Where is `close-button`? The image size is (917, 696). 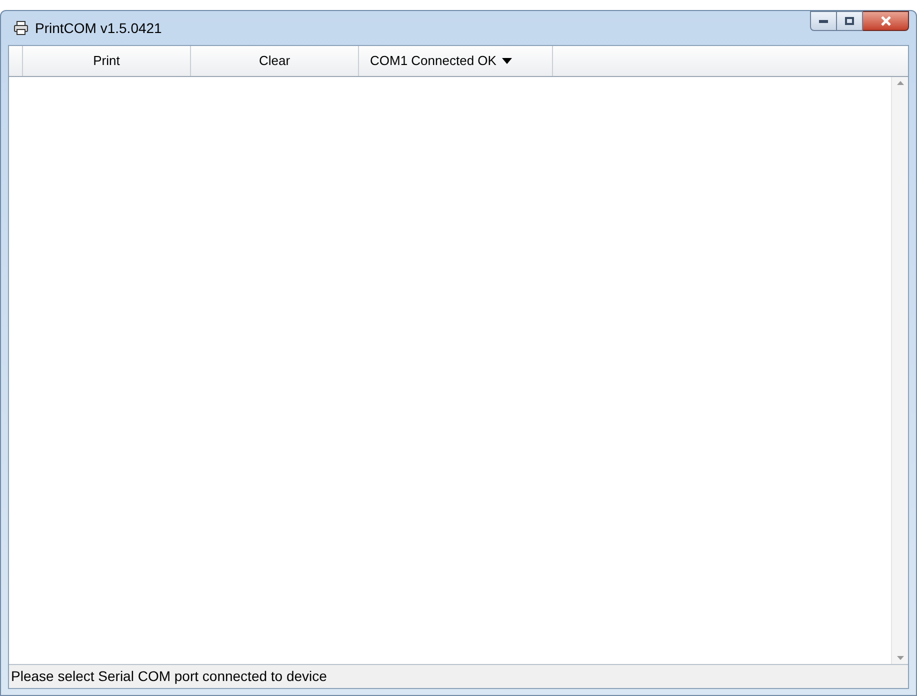
close-button is located at coordinates (886, 21).